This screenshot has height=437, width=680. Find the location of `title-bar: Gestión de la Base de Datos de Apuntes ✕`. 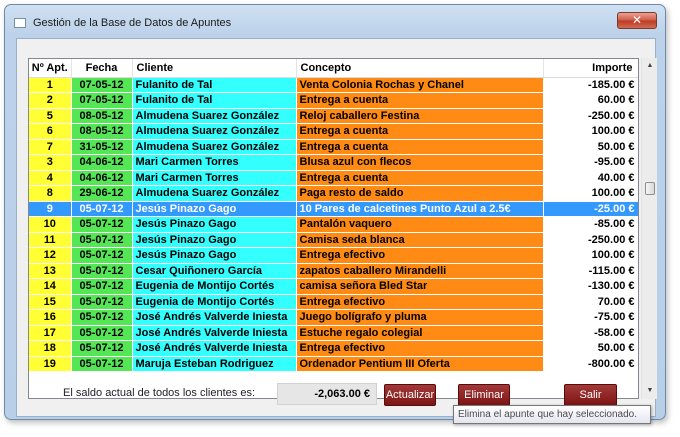

title-bar: Gestión de la Base de Datos de Apuntes ✕ is located at coordinates (335, 20).